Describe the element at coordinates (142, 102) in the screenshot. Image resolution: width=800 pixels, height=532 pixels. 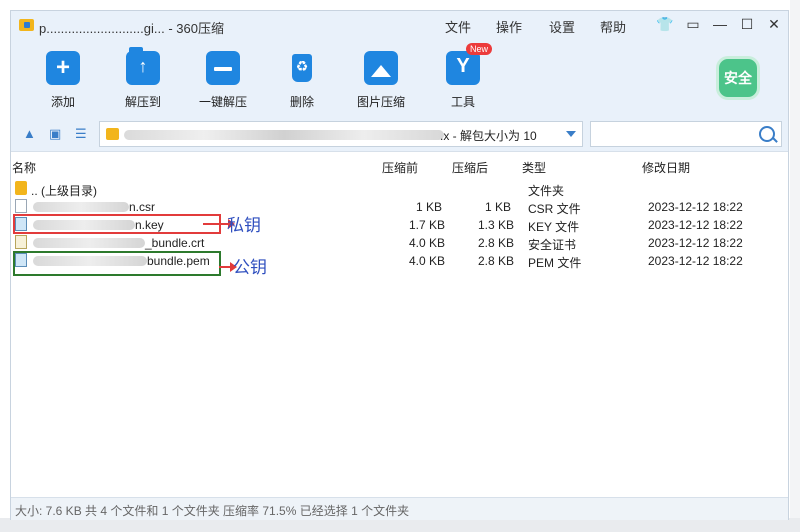
I see `extract-to-label: 解压到` at that location.